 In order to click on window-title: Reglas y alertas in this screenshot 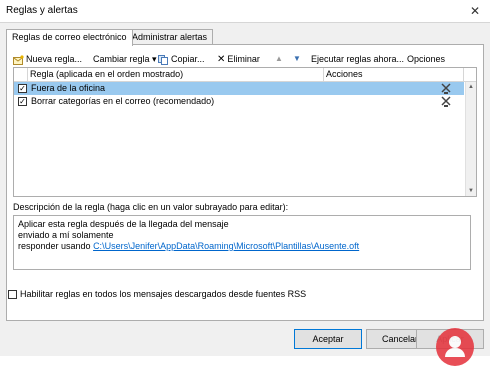, I will do `click(42, 10)`.